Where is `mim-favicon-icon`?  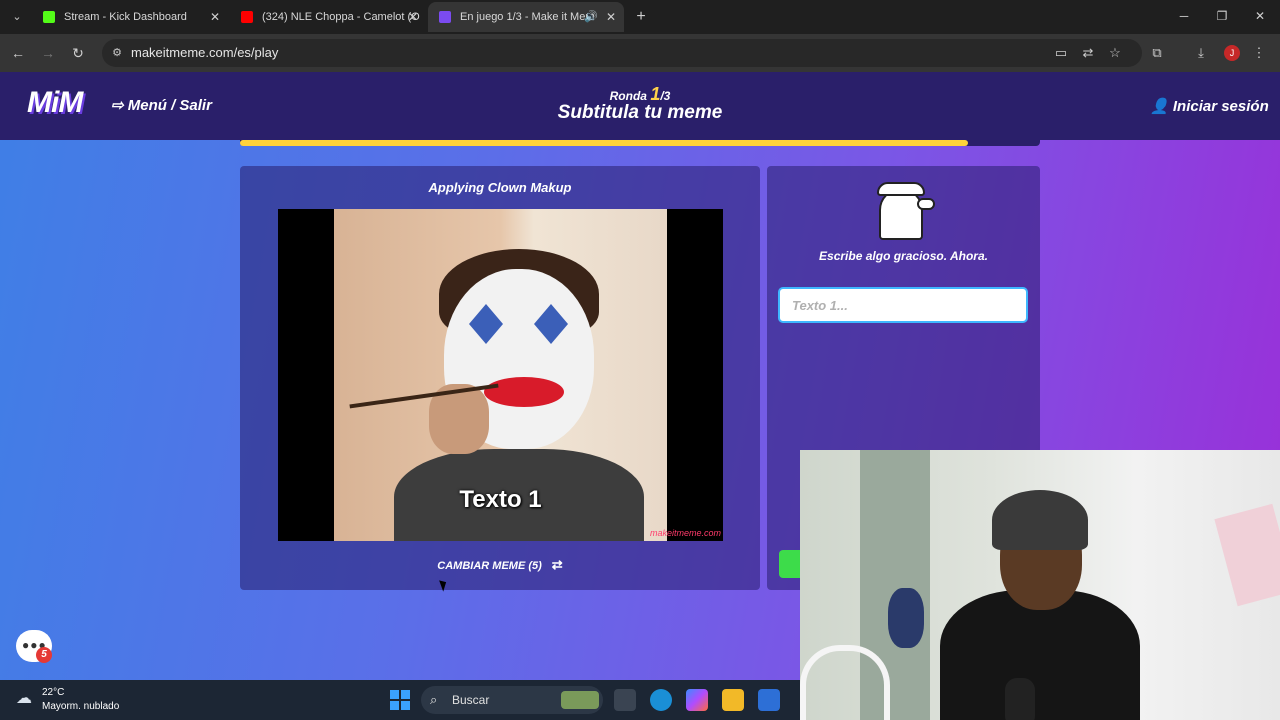 mim-favicon-icon is located at coordinates (445, 17).